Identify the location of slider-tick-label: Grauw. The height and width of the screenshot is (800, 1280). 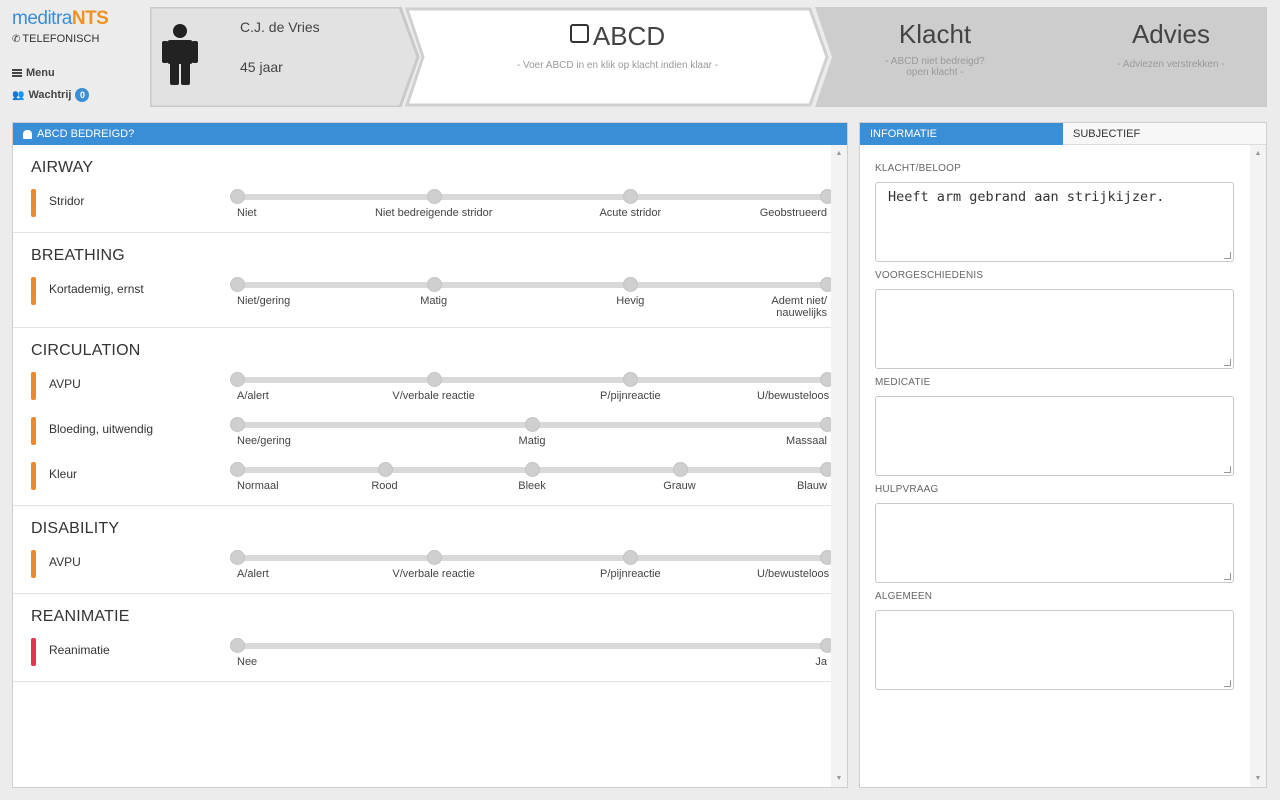
(679, 486).